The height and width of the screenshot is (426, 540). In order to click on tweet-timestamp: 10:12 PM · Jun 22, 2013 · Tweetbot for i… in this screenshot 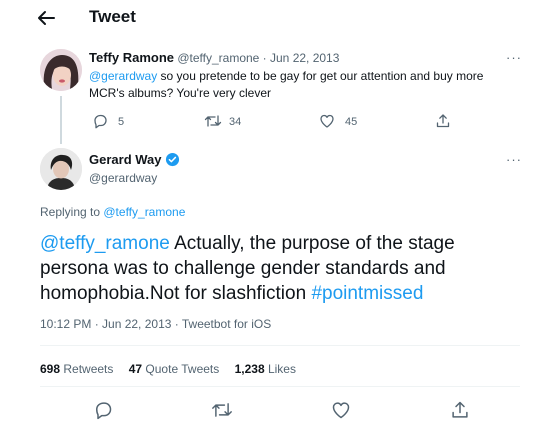, I will do `click(155, 324)`.